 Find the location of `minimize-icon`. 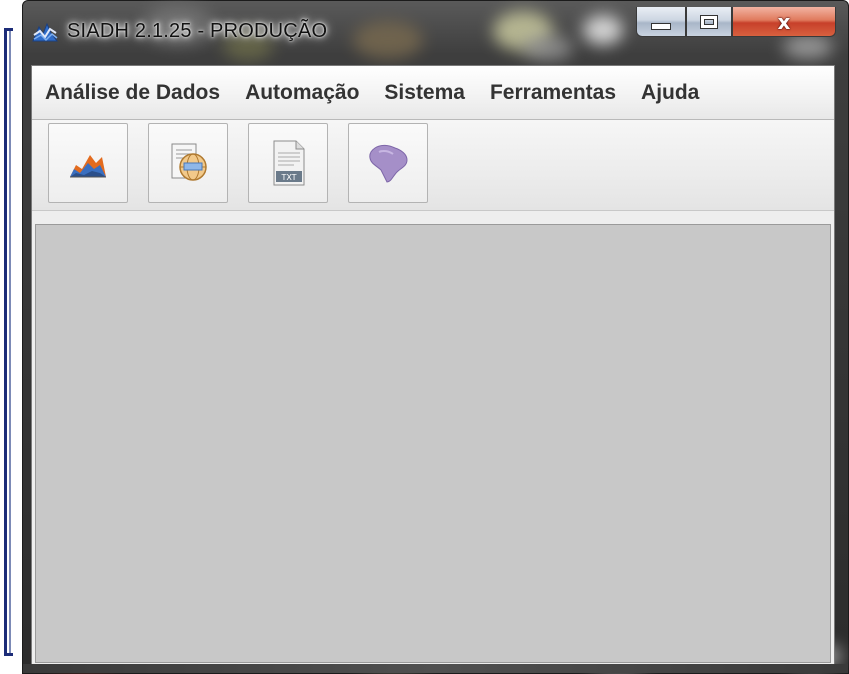

minimize-icon is located at coordinates (661, 26).